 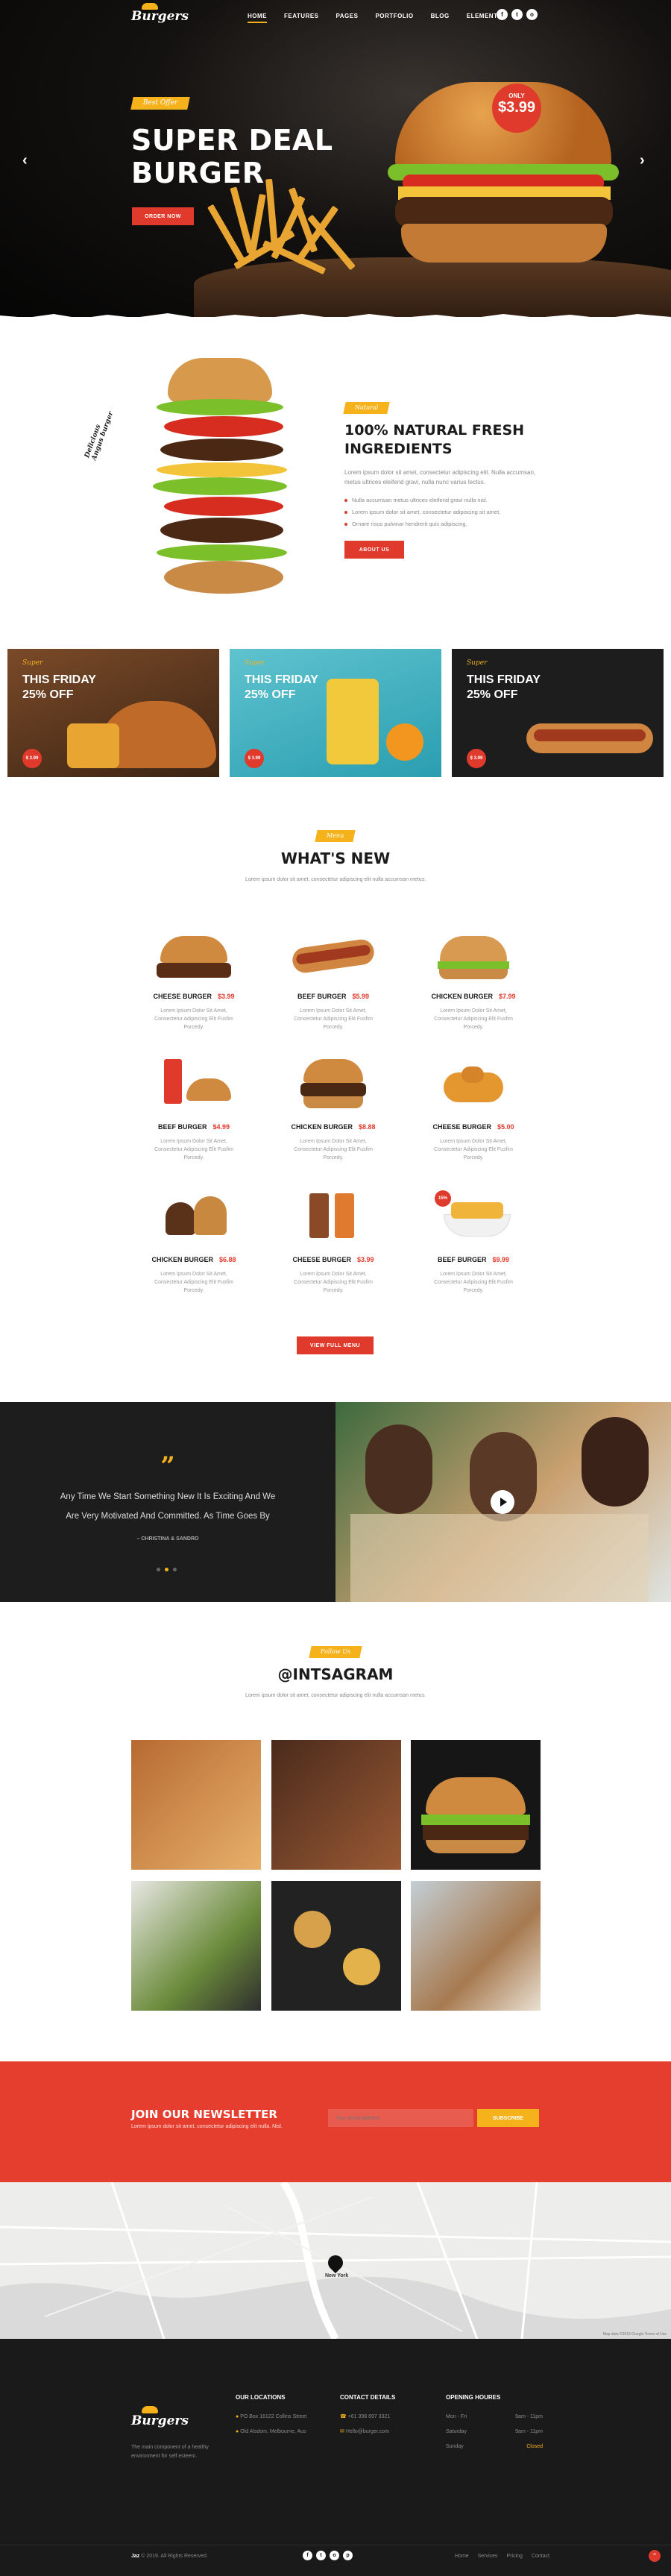 I want to click on footer-social: f t o p, so click(x=328, y=2556).